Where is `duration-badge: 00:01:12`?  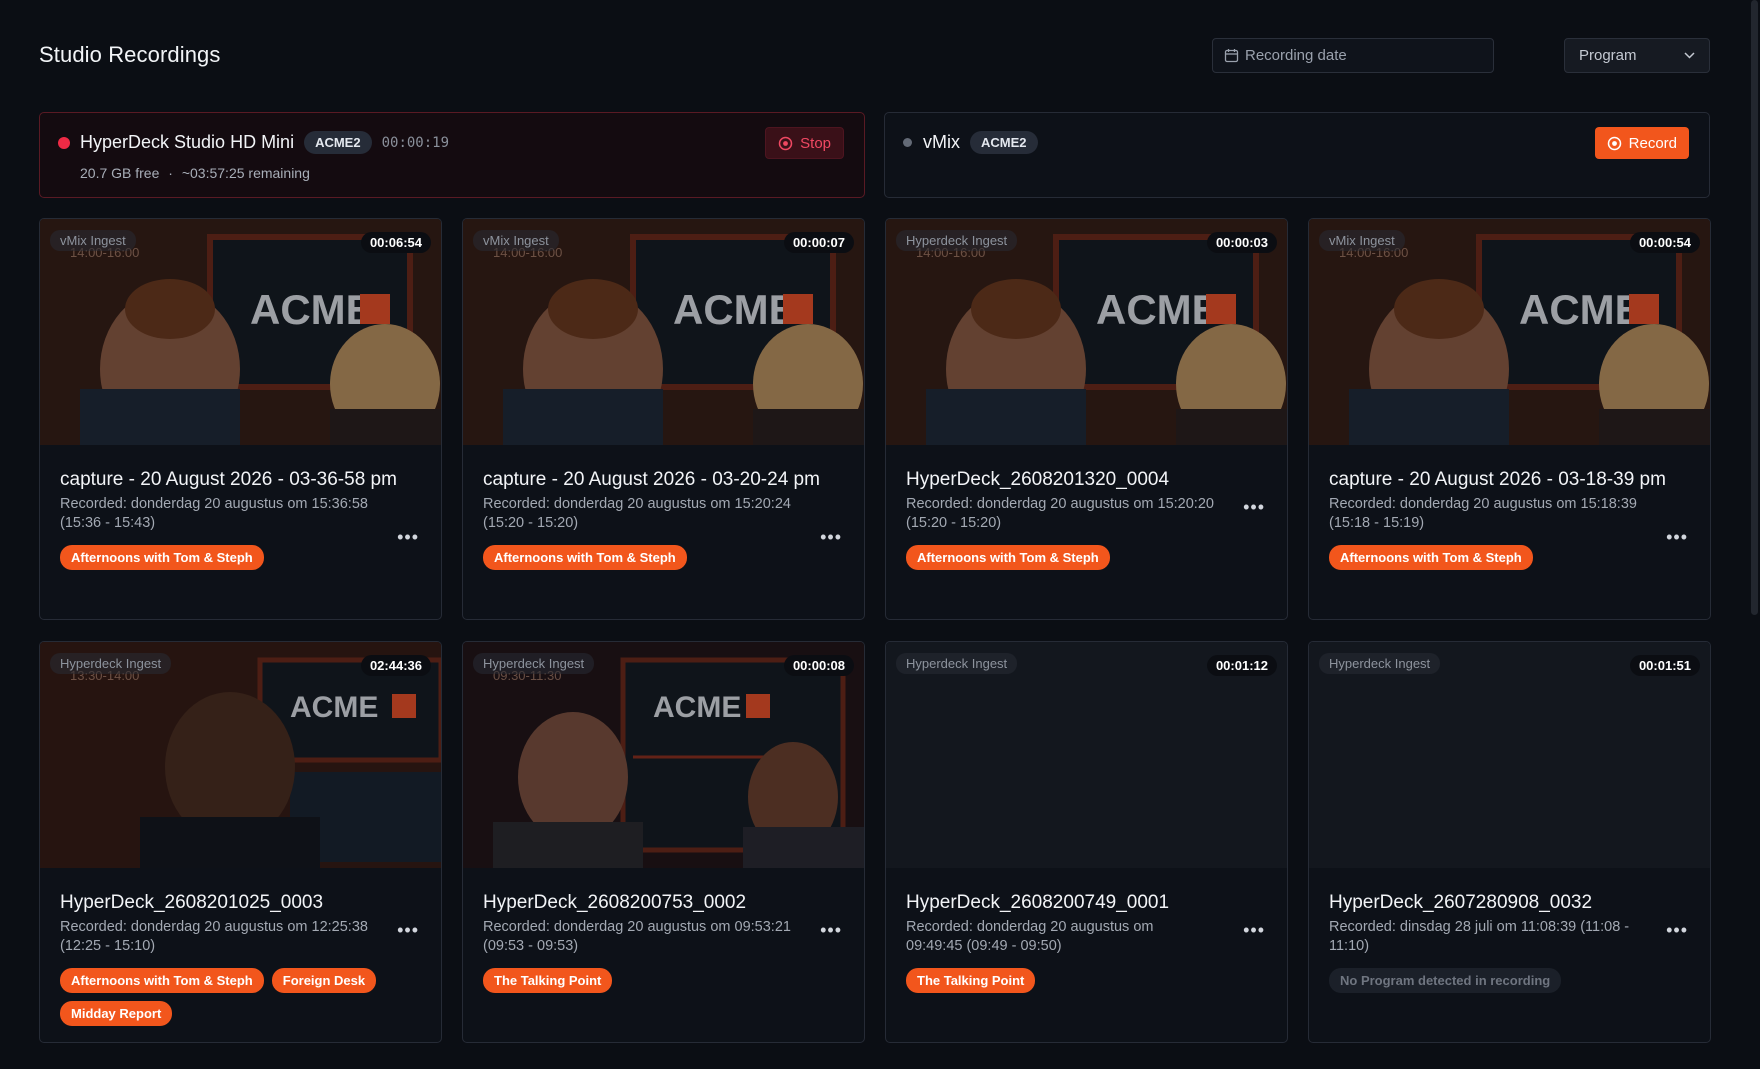 duration-badge: 00:01:12 is located at coordinates (1241, 665).